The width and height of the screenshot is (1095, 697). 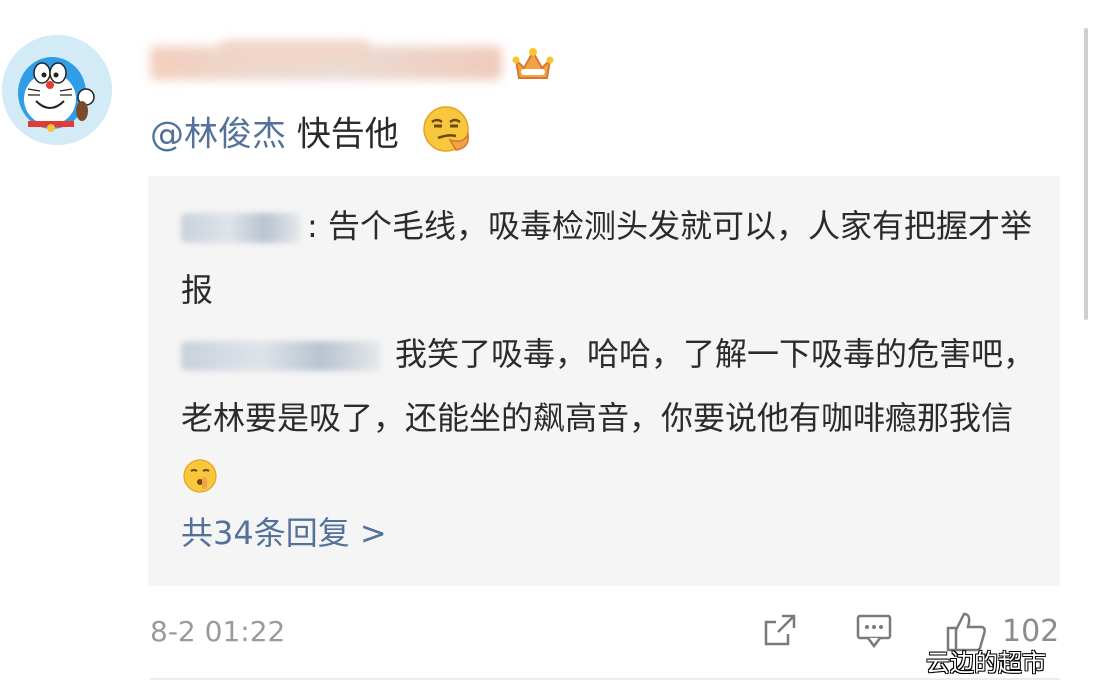 I want to click on crown-badge-icon, so click(x=533, y=64).